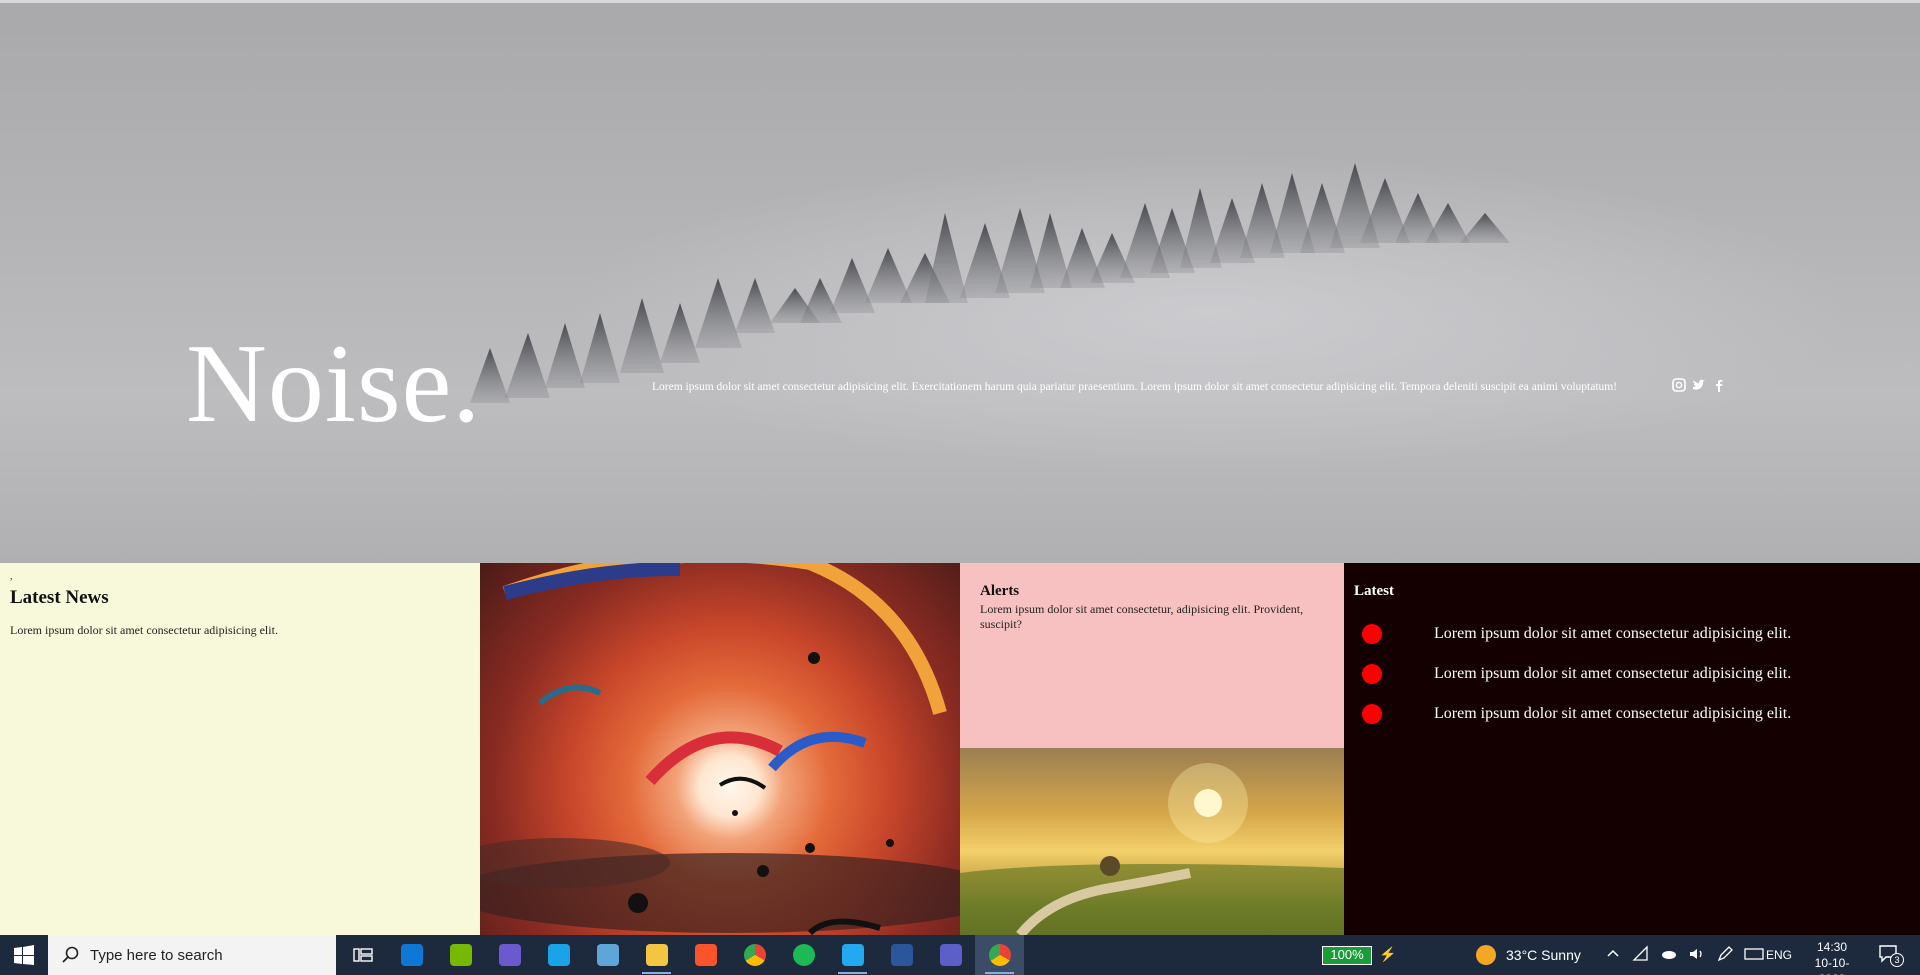  I want to click on taskbar-mail, so click(411, 955).